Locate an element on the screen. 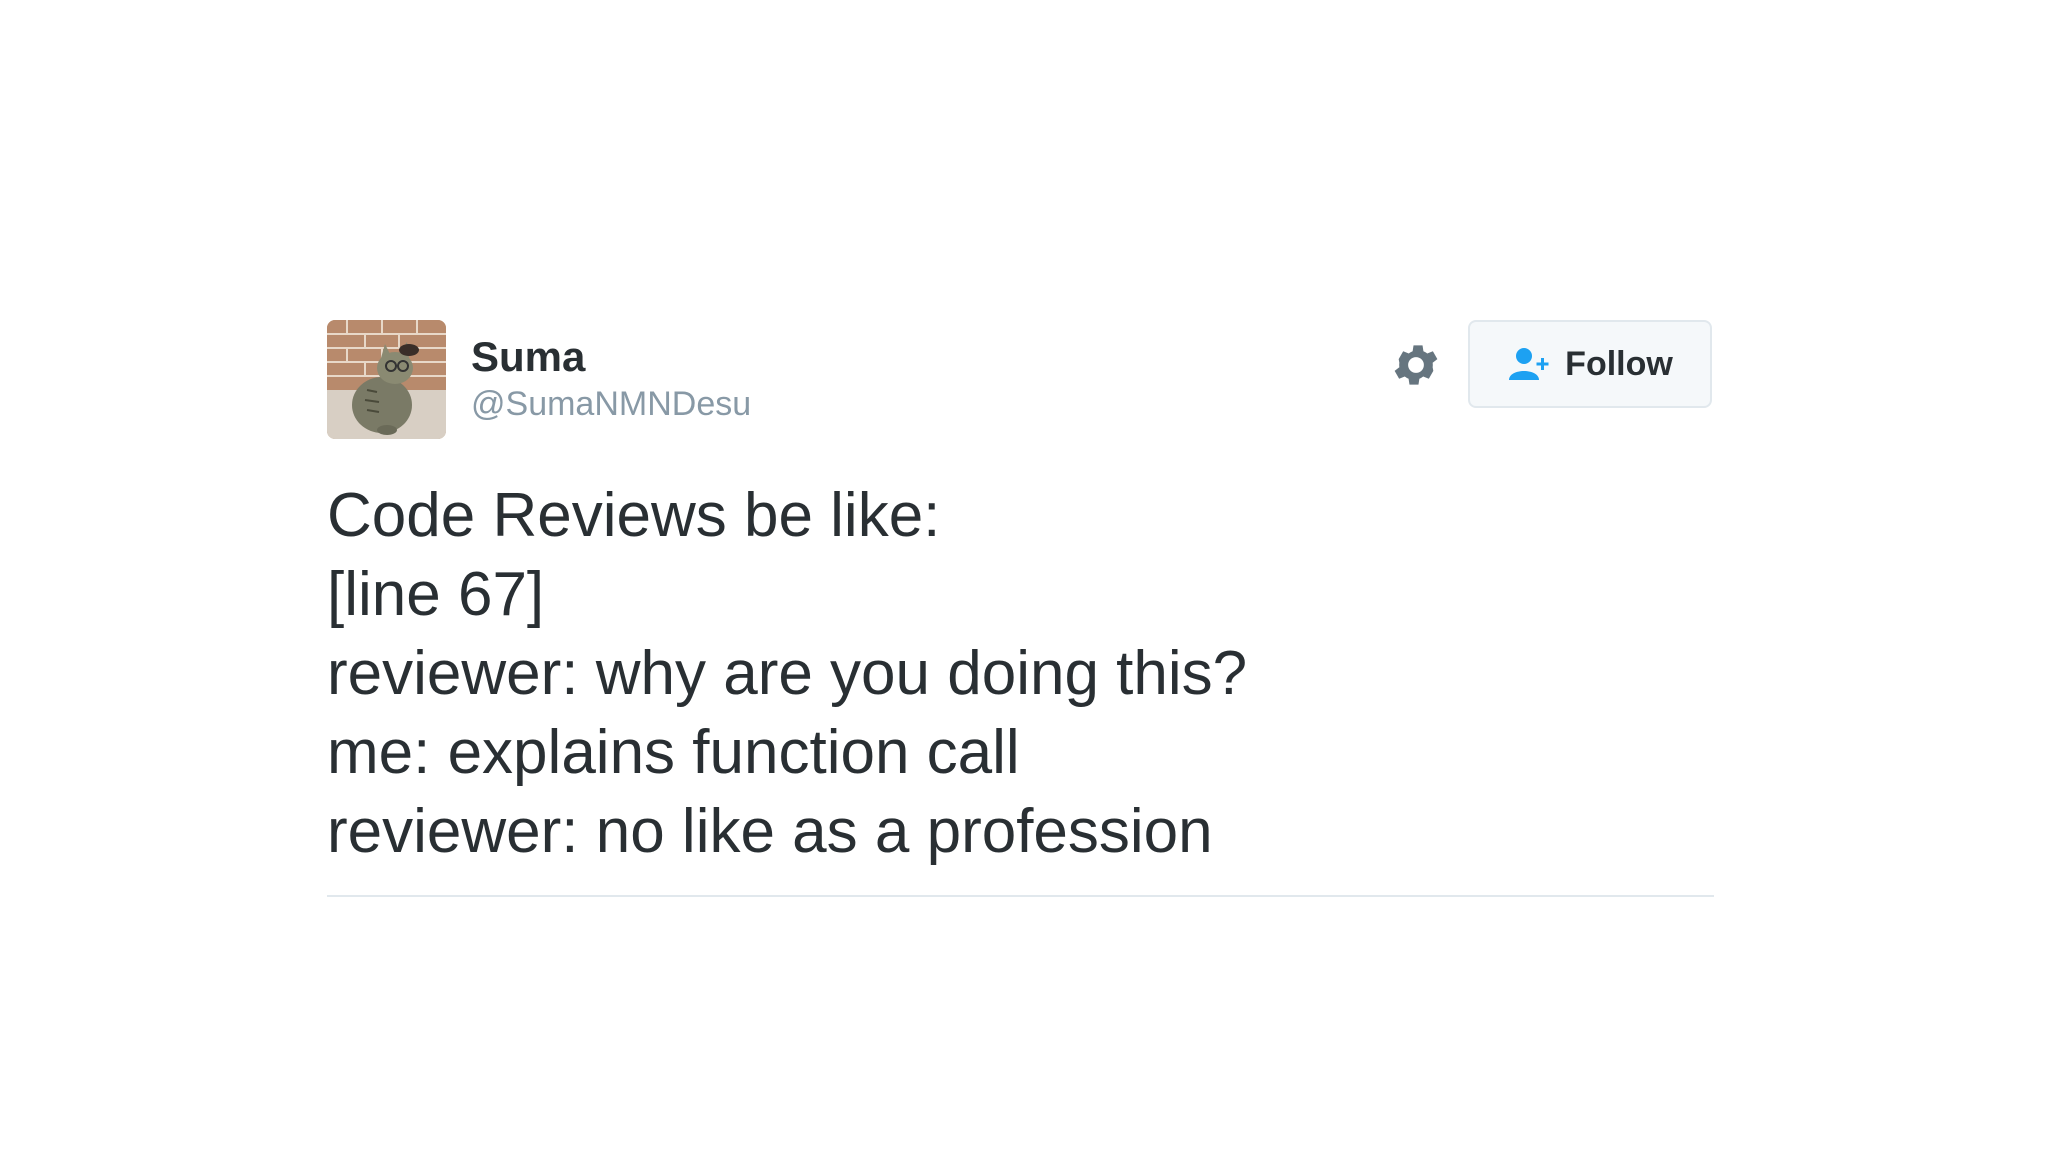 This screenshot has height=1152, width=2048. user-names: Suma @SumaNMNDesu is located at coordinates (611, 379).